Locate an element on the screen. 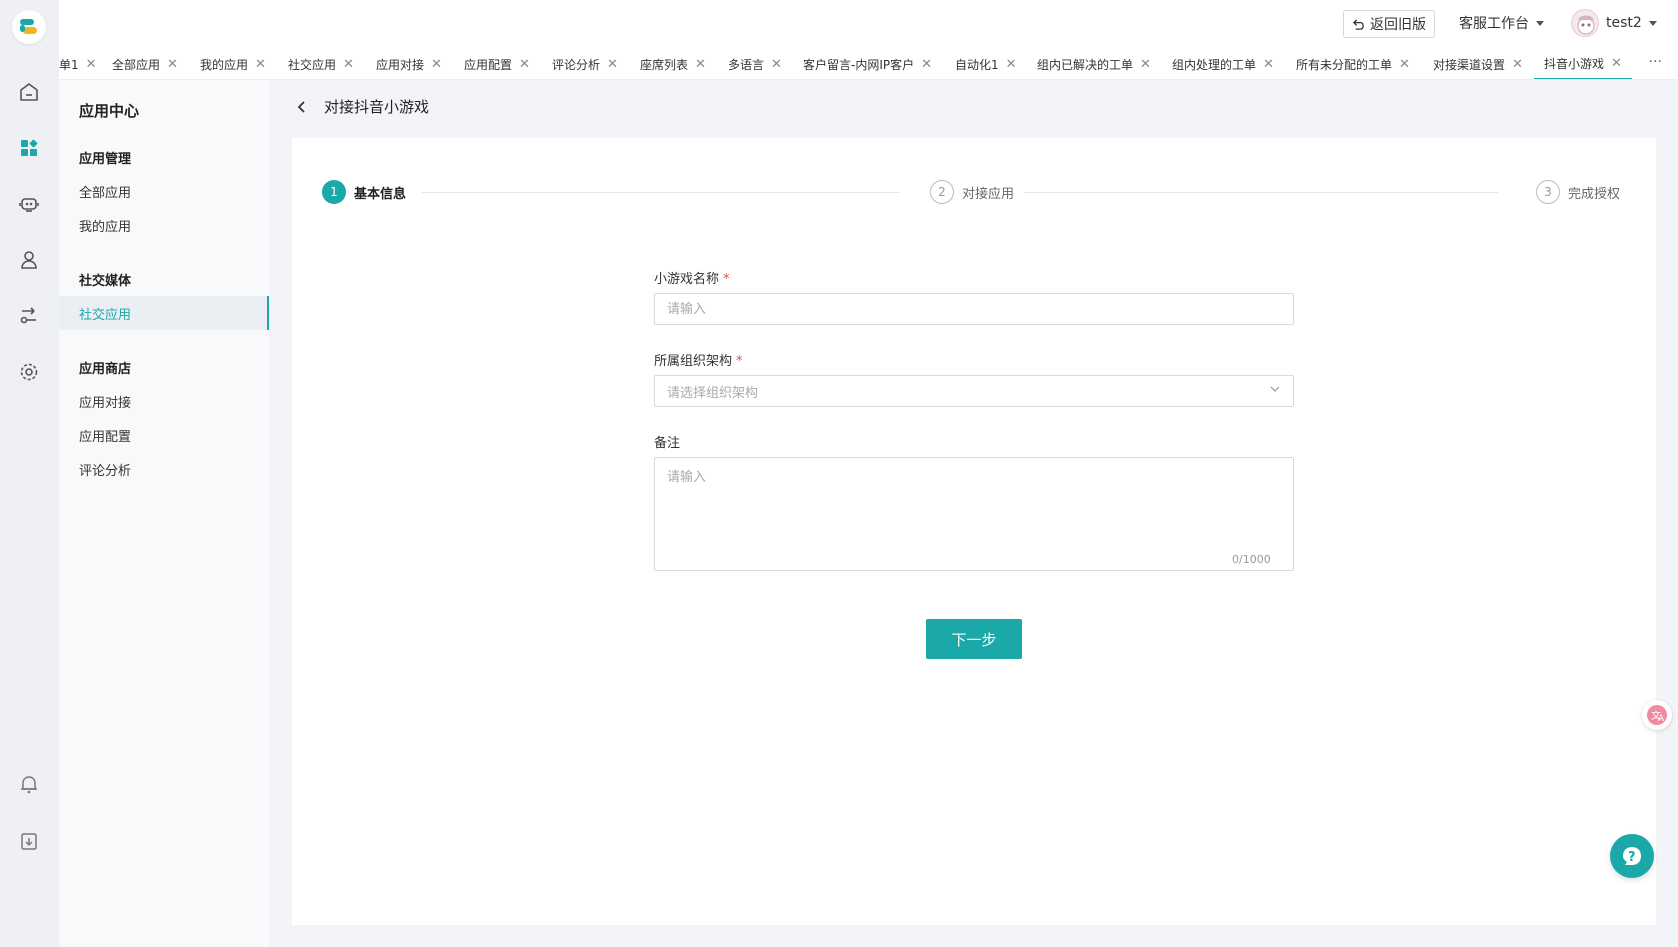  org-label: 所属组织架构 * is located at coordinates (698, 361).